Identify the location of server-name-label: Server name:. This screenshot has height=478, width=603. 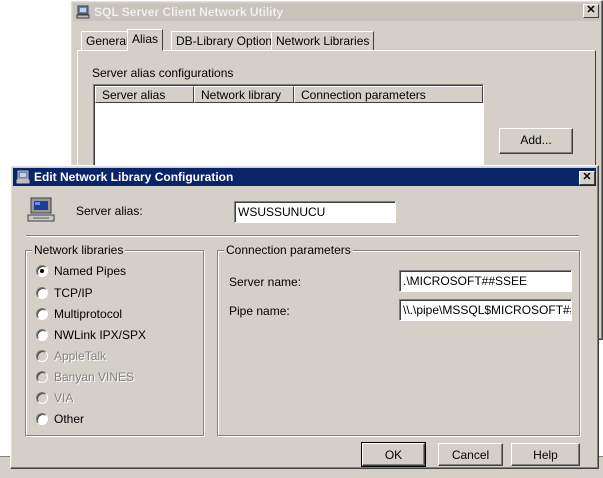
(265, 282).